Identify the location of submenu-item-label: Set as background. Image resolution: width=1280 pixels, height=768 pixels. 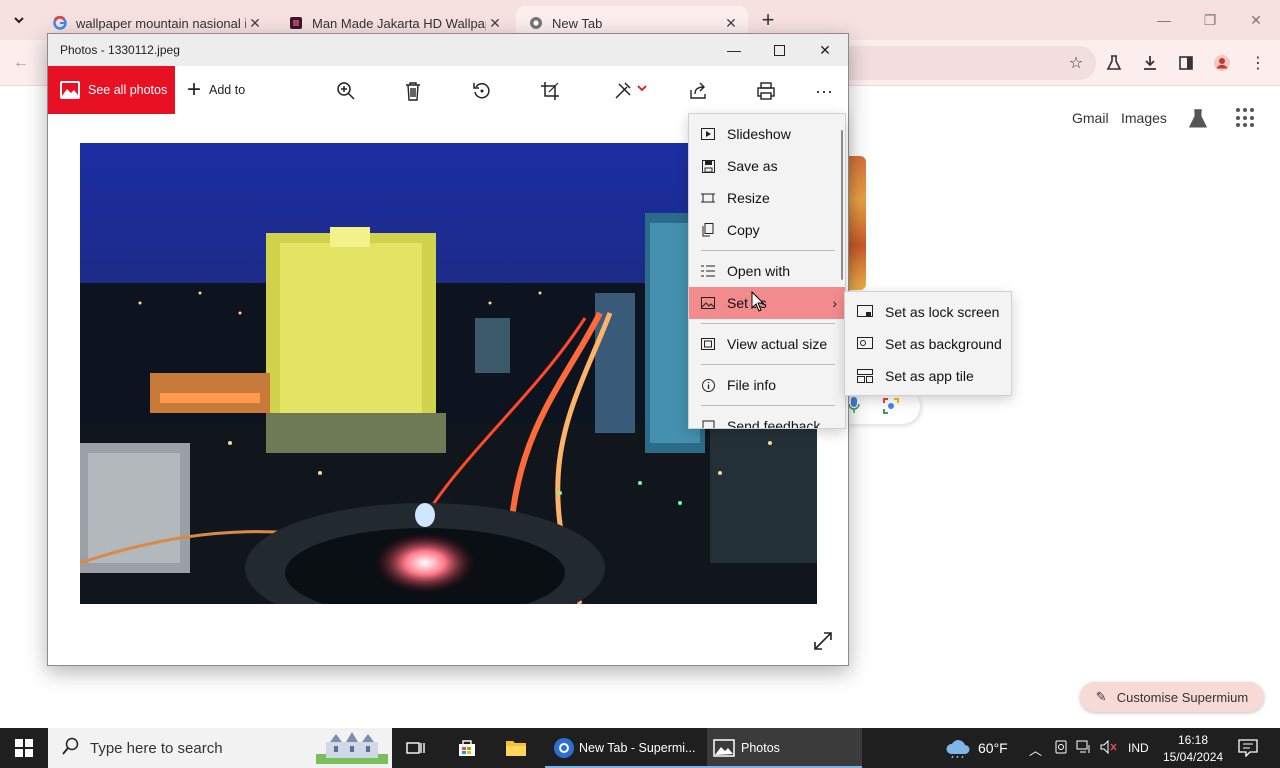
(943, 344).